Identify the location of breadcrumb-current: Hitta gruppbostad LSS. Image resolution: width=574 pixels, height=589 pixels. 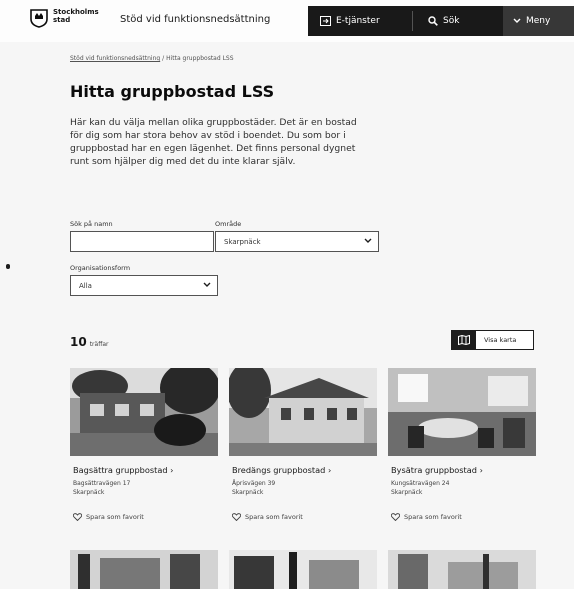
(200, 58).